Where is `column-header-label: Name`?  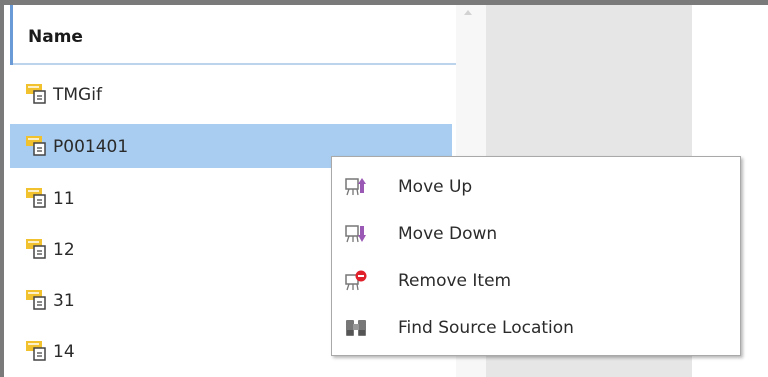
column-header-label: Name is located at coordinates (55, 37).